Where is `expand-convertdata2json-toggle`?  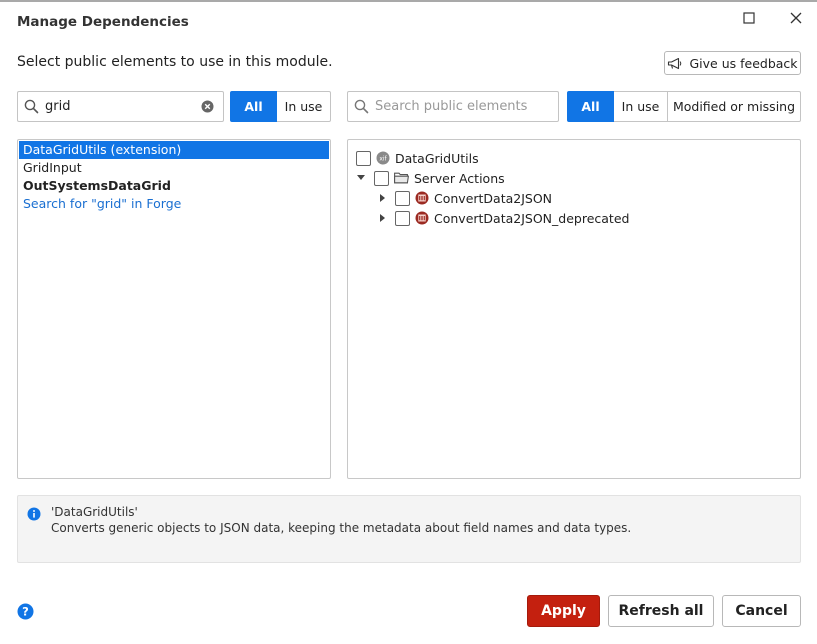 expand-convertdata2json-toggle is located at coordinates (383, 198).